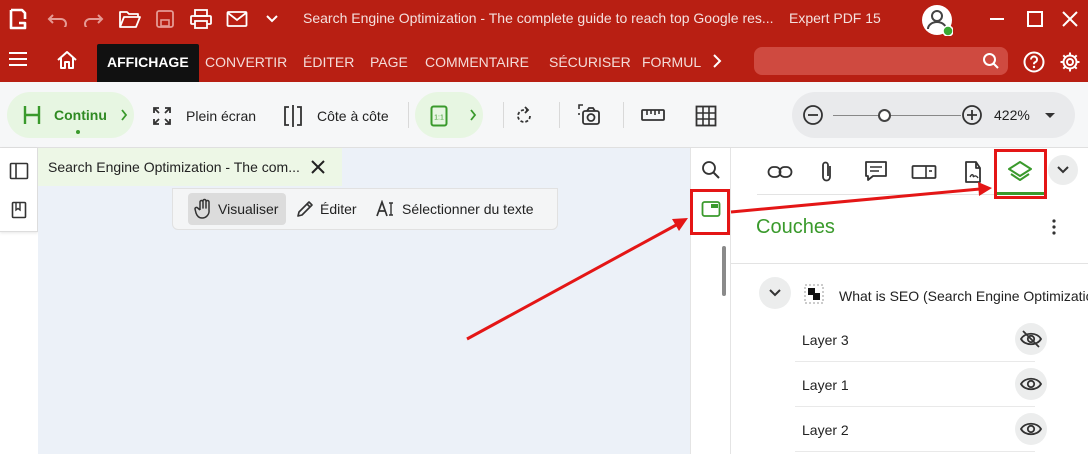 This screenshot has height=454, width=1088. Describe the element at coordinates (80, 115) in the screenshot. I see `continuous-label: Continu` at that location.